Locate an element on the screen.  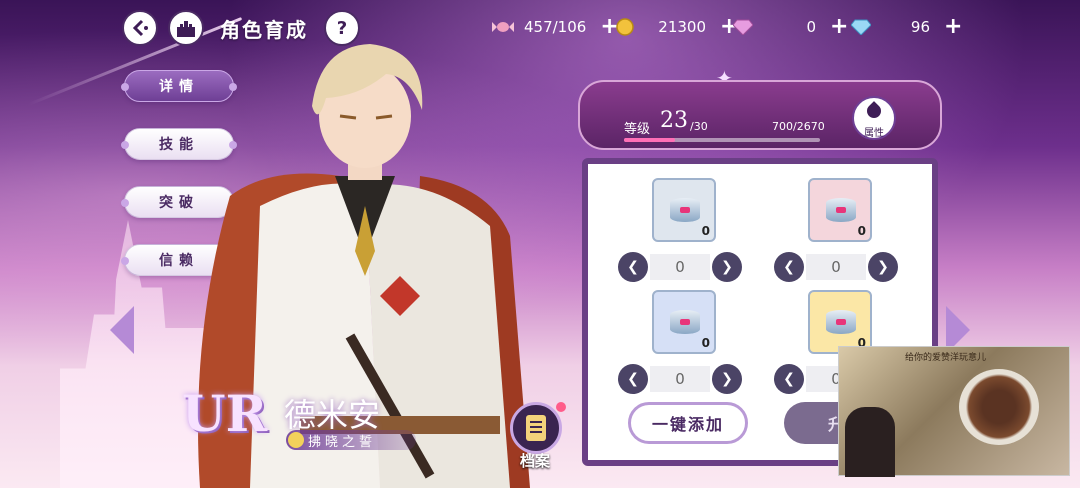
gold-value: 21300 is located at coordinates (682, 27).